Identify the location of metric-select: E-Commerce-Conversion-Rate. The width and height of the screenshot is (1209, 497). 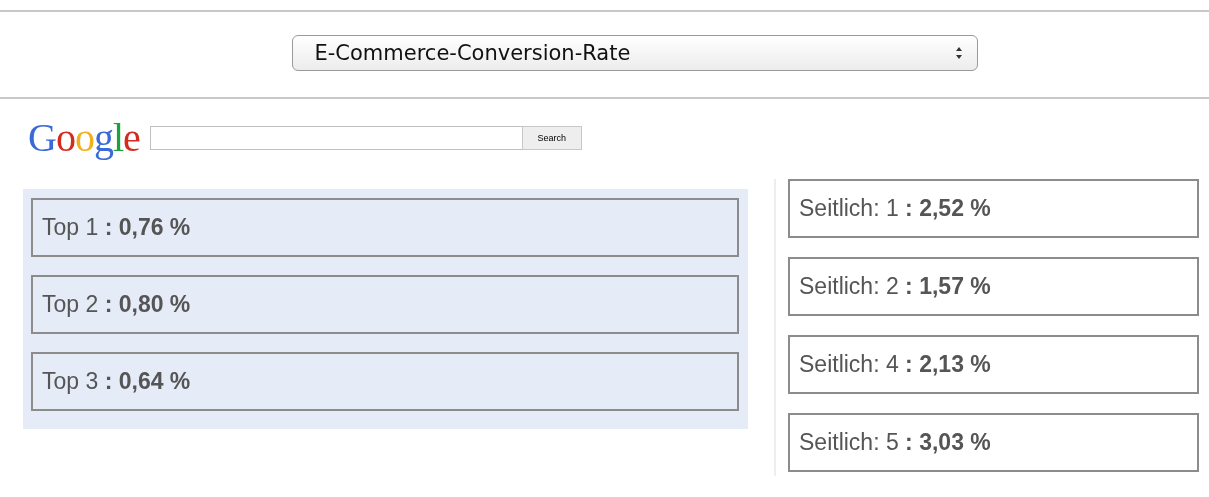
(634, 53).